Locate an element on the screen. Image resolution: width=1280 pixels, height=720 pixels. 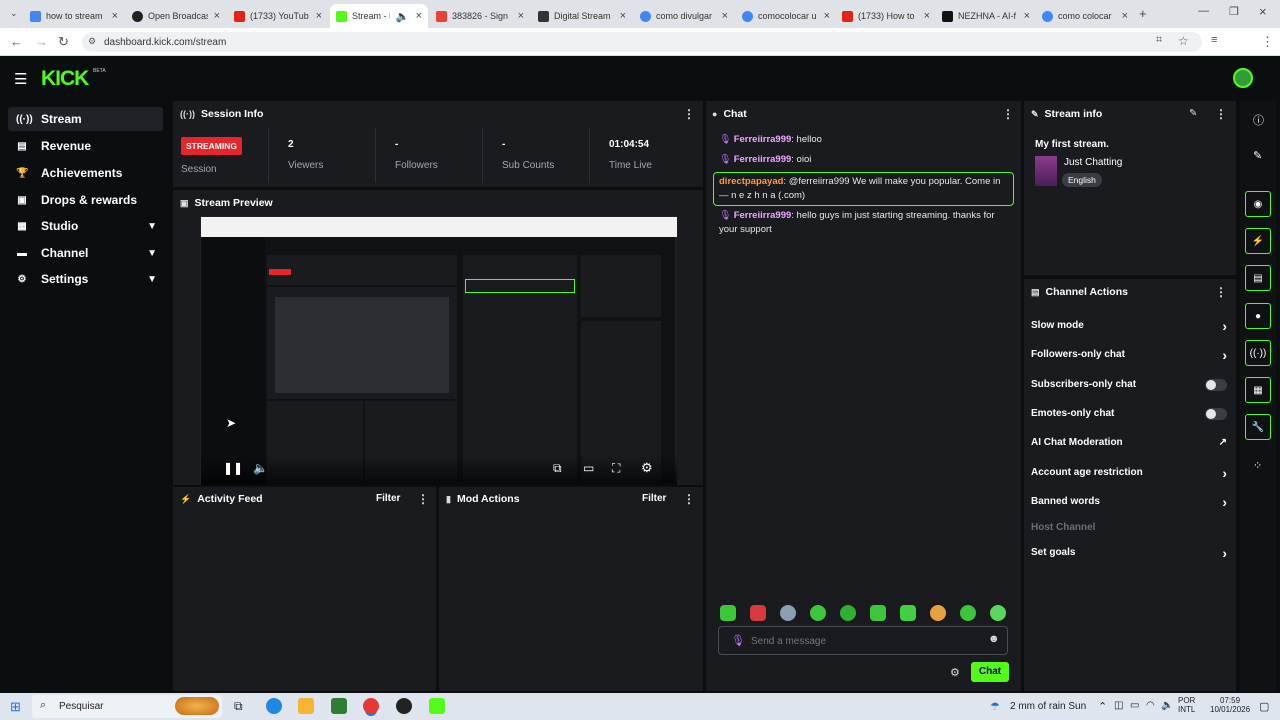
playlist-icon: ≡ is located at coordinates (1214, 40).